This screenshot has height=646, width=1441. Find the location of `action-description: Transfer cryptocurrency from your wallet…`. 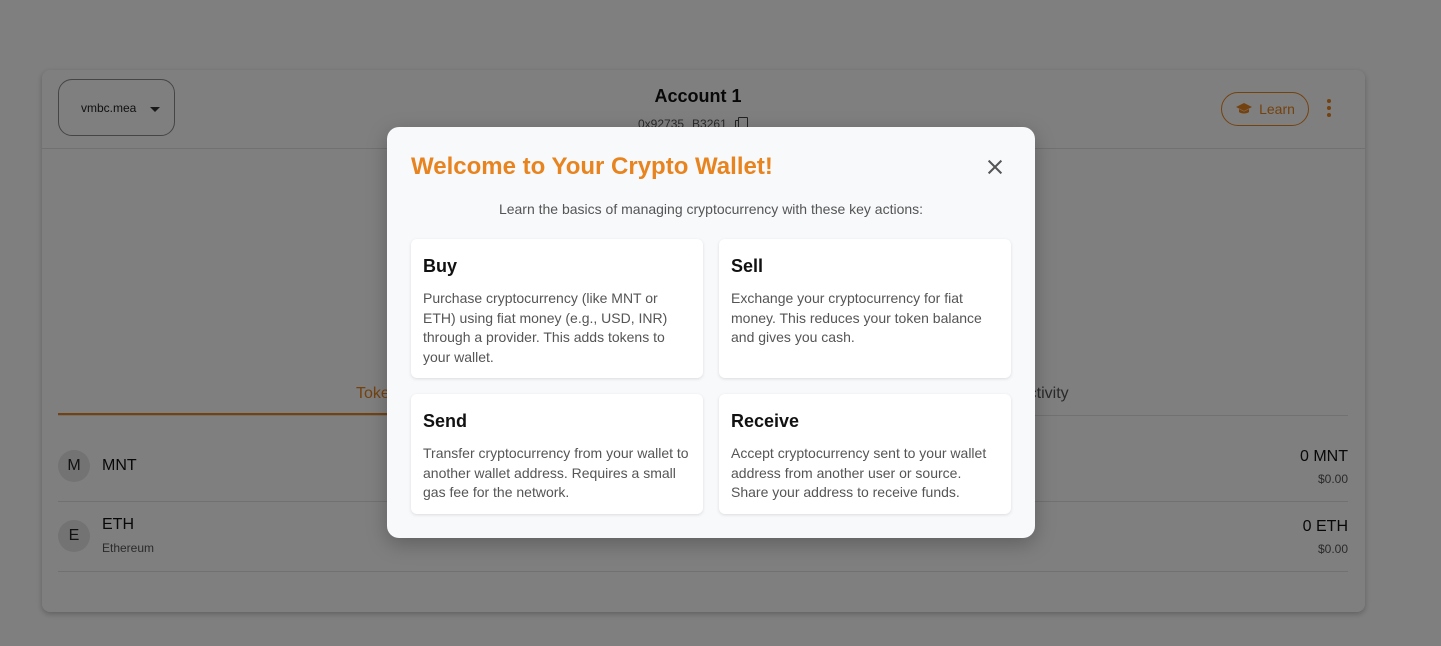

action-description: Transfer cryptocurrency from your wallet… is located at coordinates (556, 472).